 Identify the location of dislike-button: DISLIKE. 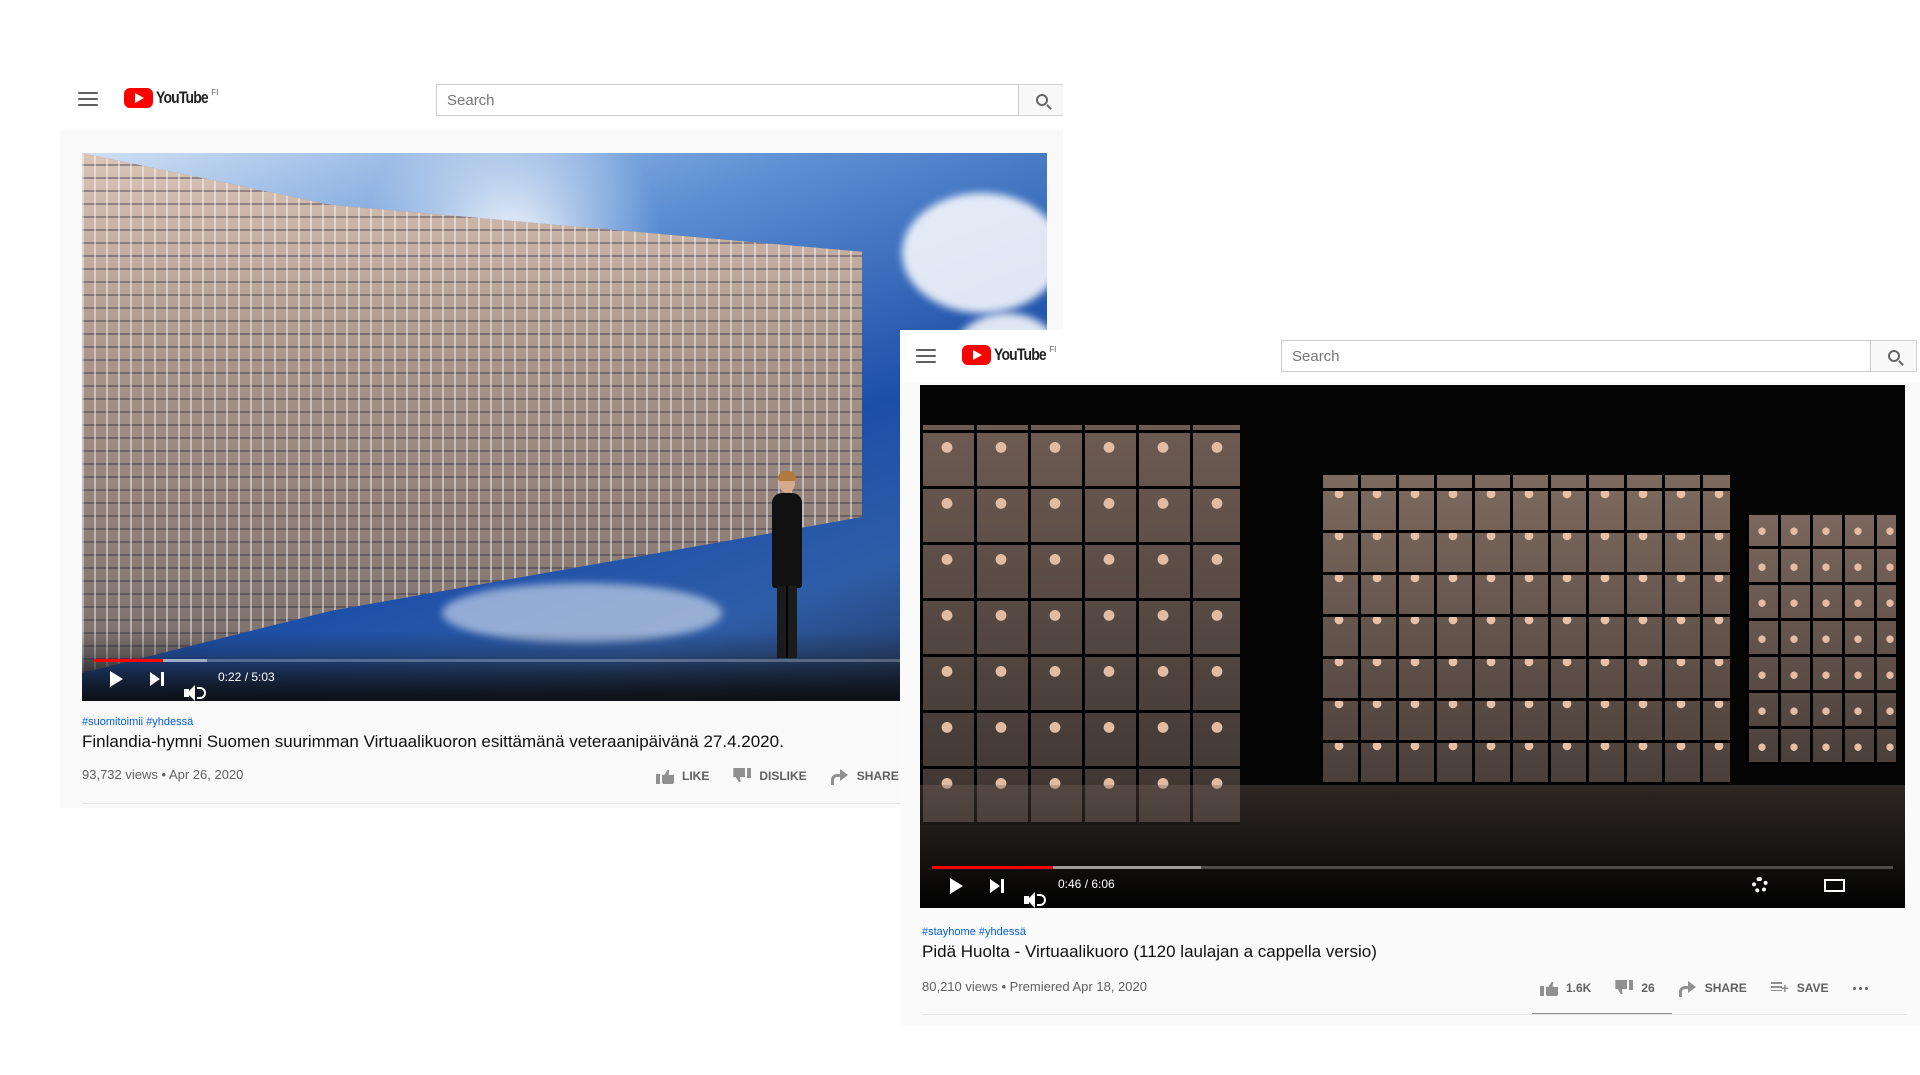
(770, 776).